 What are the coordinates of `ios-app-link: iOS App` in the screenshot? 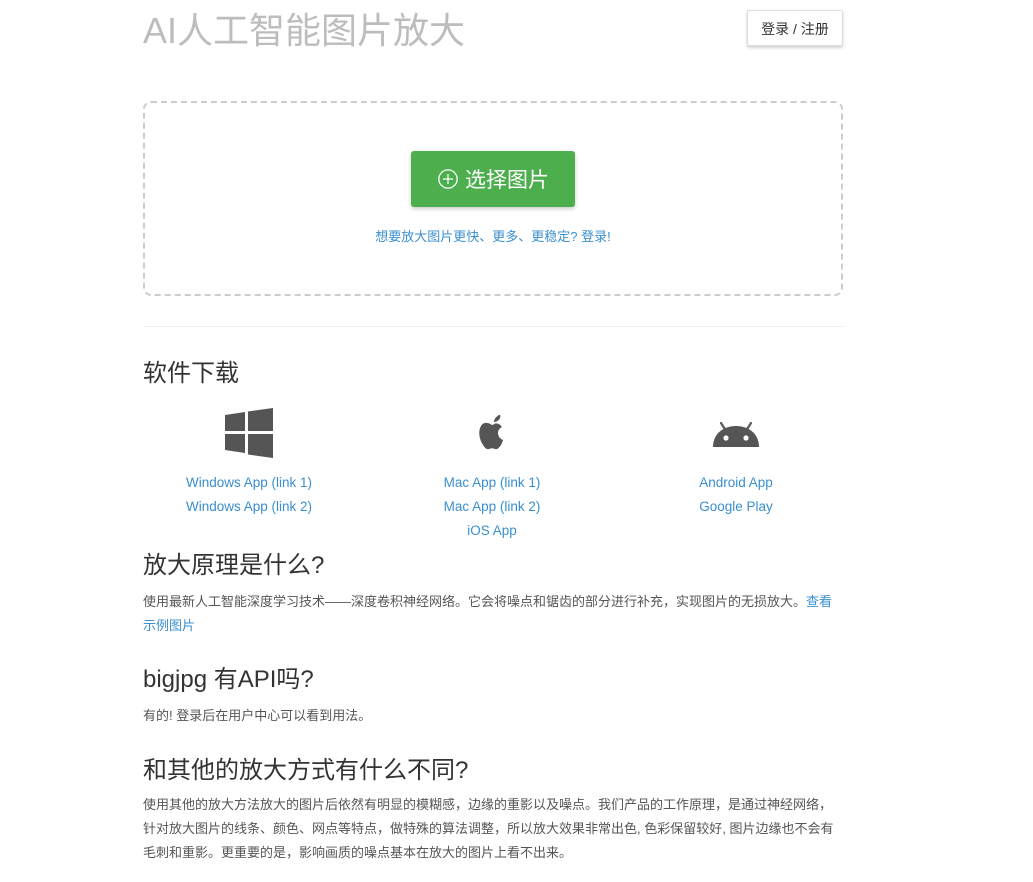 It's located at (492, 531).